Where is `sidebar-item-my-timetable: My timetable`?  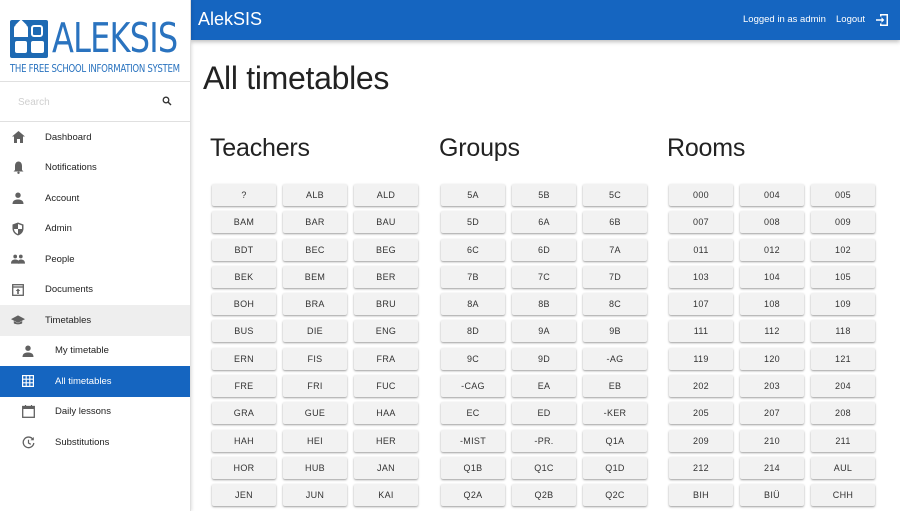 sidebar-item-my-timetable: My timetable is located at coordinates (95, 351).